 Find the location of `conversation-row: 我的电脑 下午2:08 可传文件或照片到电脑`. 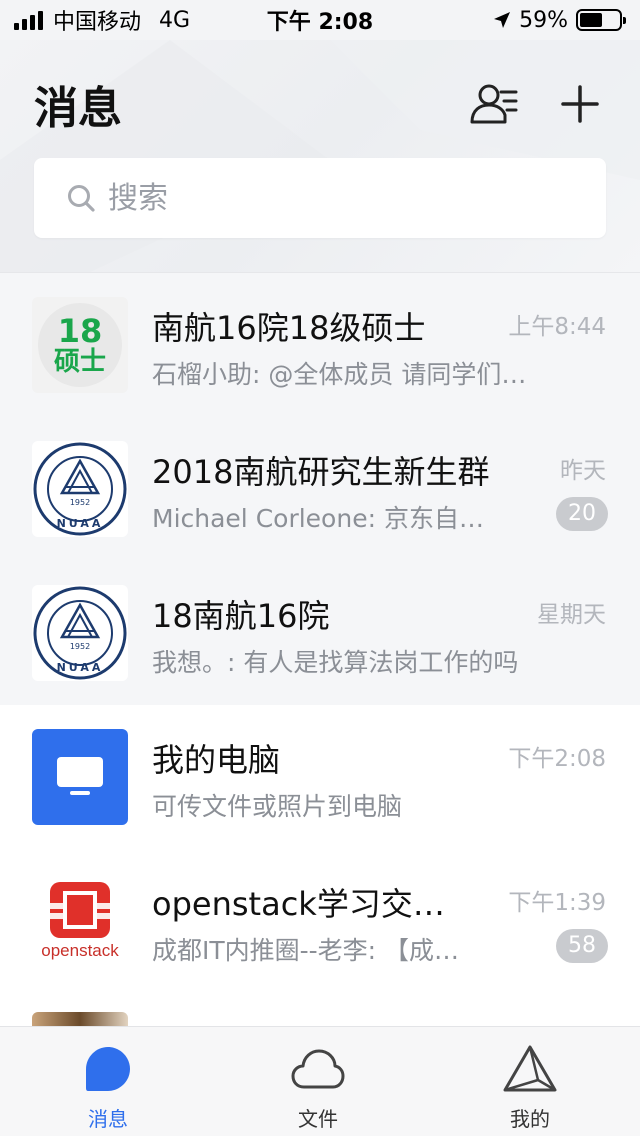

conversation-row: 我的电脑 下午2:08 可传文件或照片到电脑 is located at coordinates (320, 777).